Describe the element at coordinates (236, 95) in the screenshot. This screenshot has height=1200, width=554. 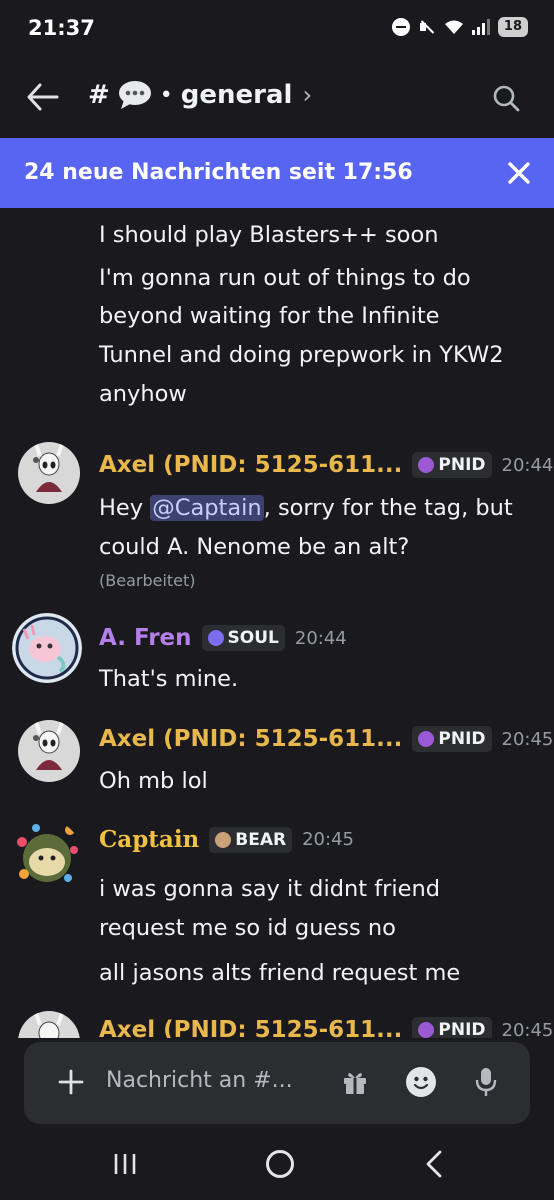
I see `channel-name: general` at that location.